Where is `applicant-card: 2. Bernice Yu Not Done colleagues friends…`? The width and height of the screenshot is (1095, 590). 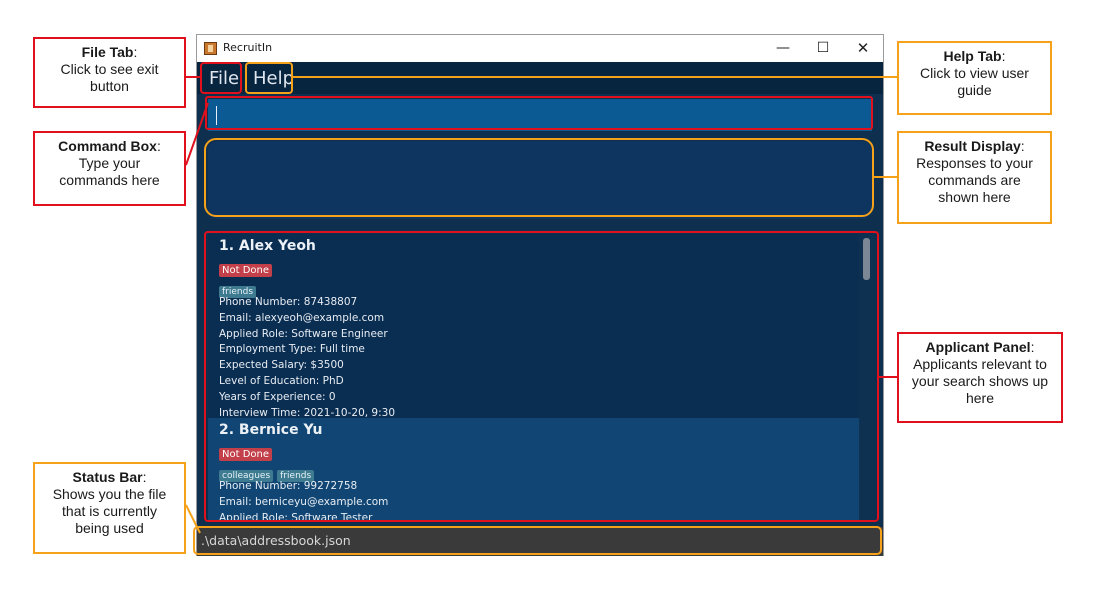 applicant-card: 2. Bernice Yu Not Done colleagues friends… is located at coordinates (533, 470).